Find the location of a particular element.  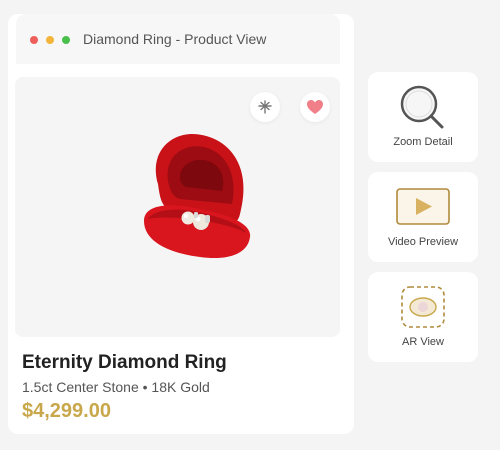

window-minimize-button is located at coordinates (50, 40).